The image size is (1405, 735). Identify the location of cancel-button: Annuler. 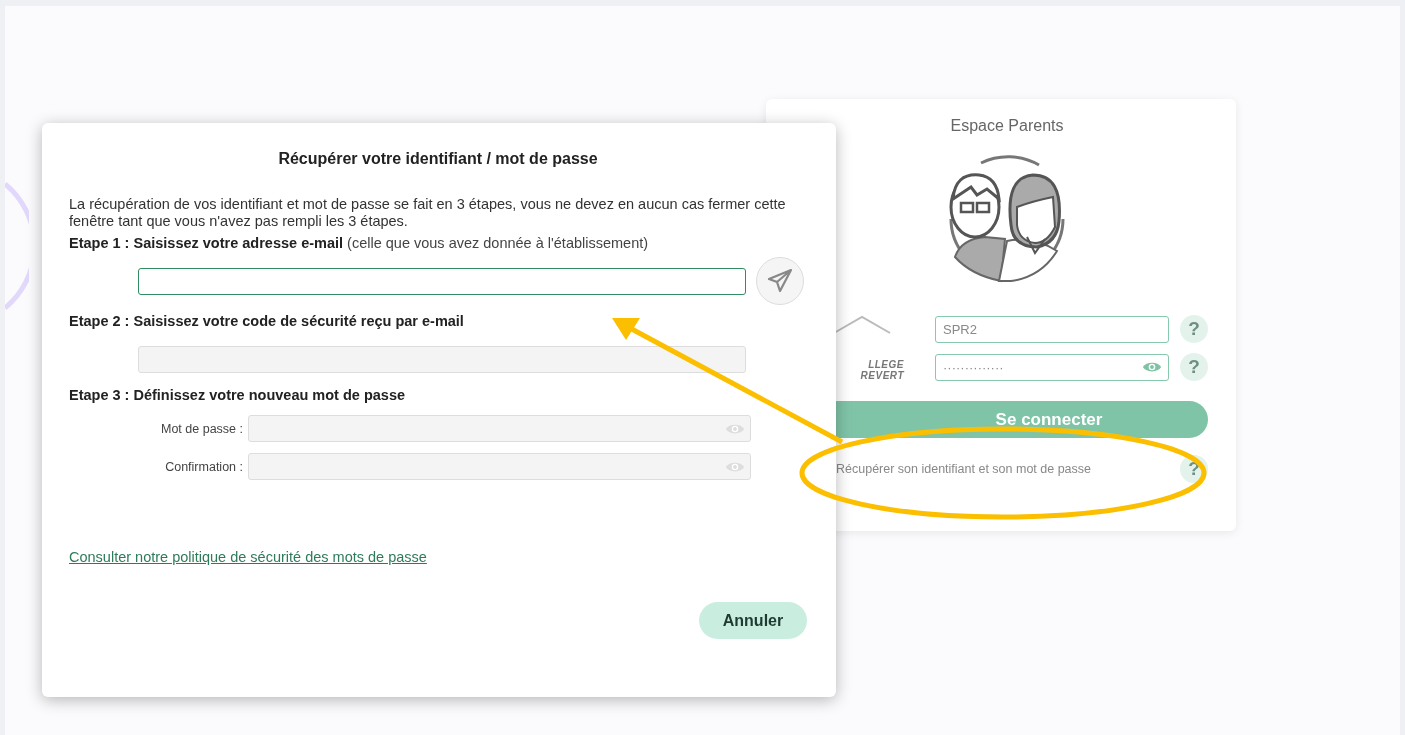
(753, 620).